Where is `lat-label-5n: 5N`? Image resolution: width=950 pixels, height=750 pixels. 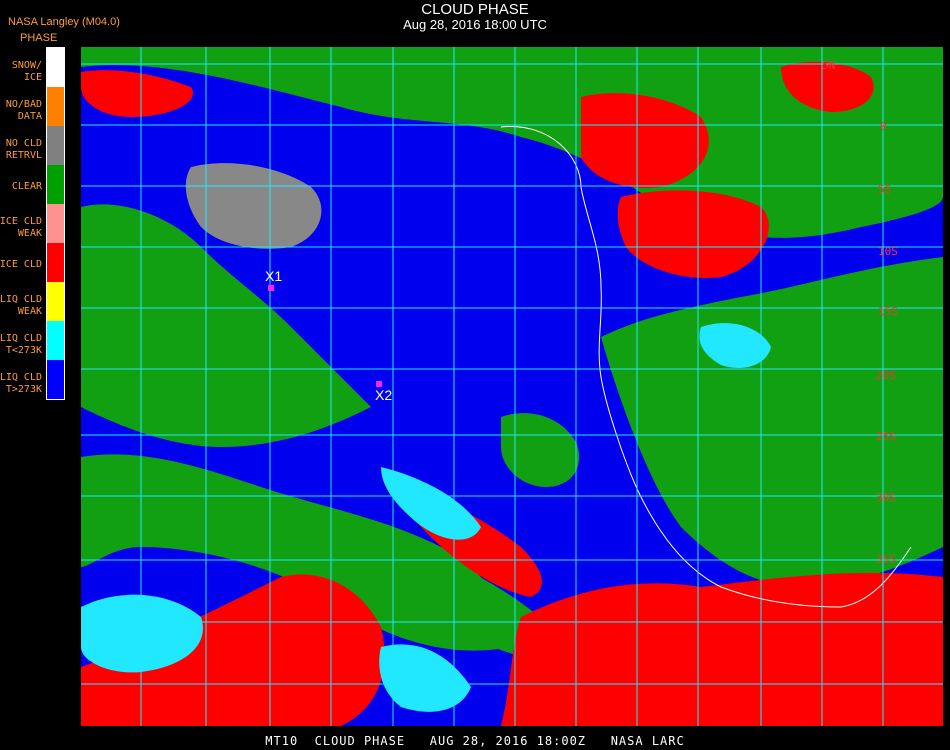
lat-label-5n: 5N is located at coordinates (829, 65).